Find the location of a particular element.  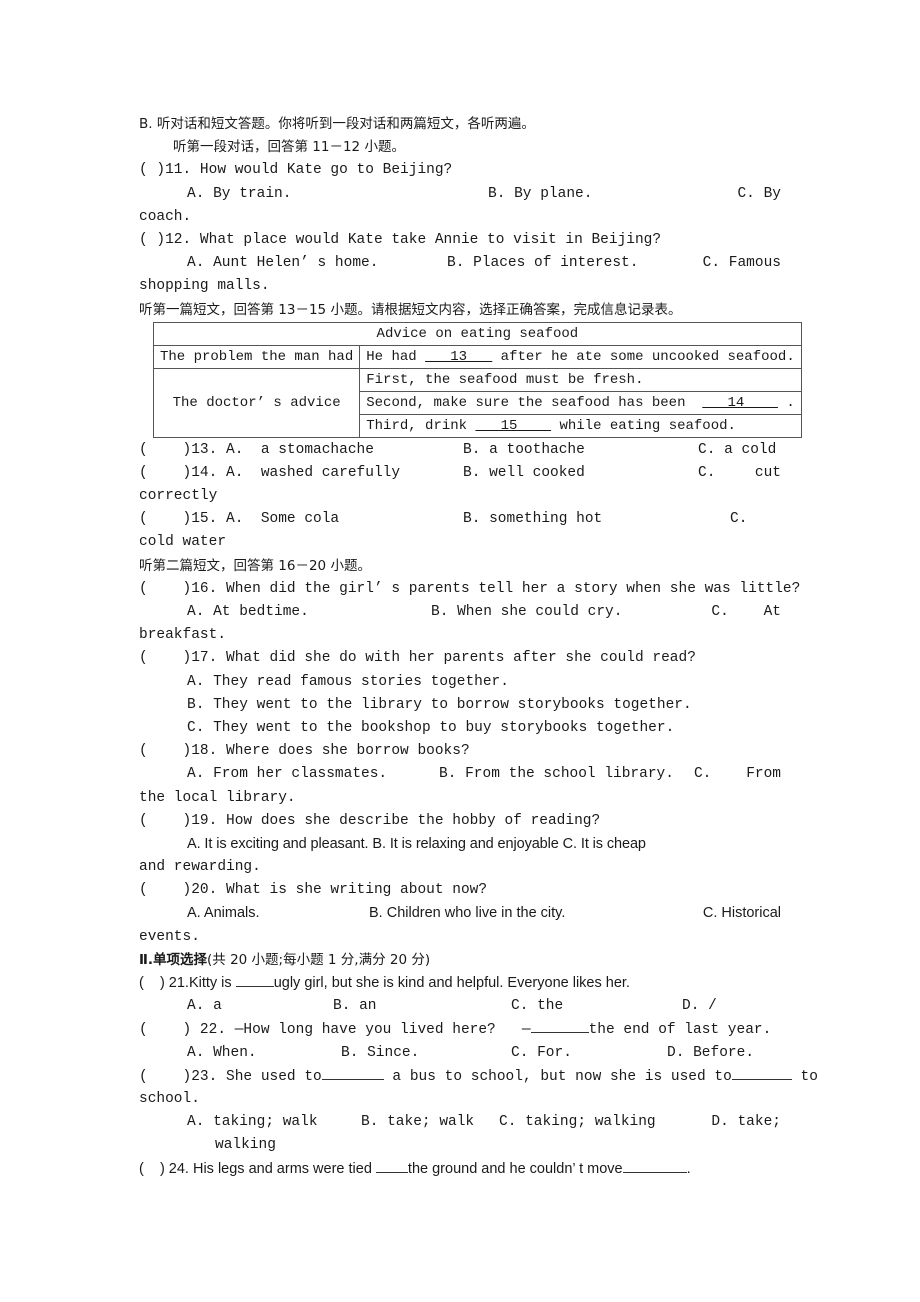

q11-option-b: B. By plane. is located at coordinates (540, 193).